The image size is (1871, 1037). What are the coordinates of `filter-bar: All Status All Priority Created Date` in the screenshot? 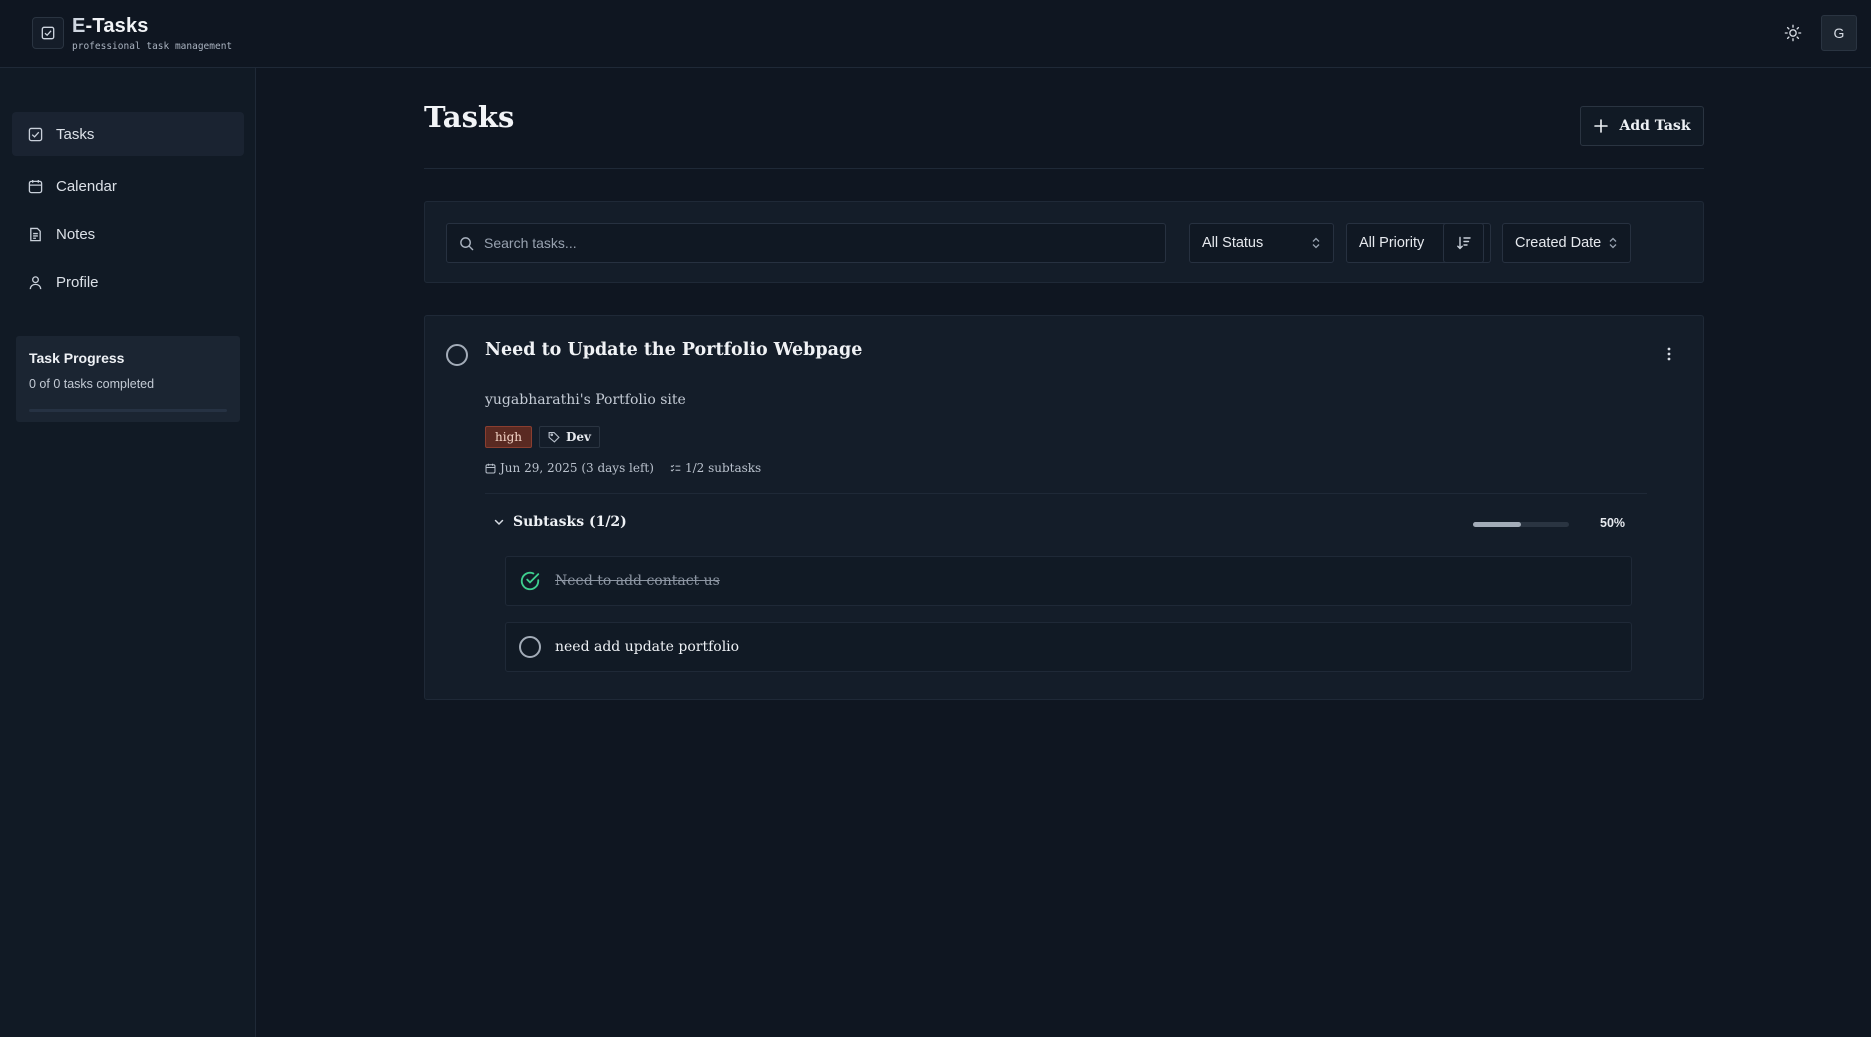 It's located at (1064, 242).